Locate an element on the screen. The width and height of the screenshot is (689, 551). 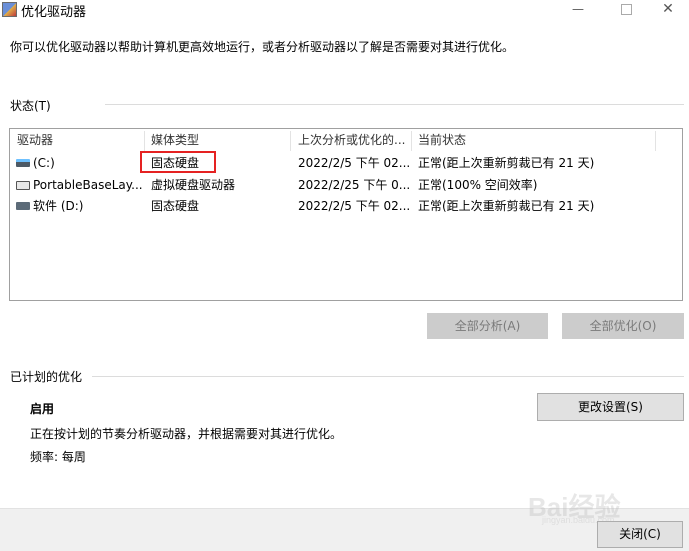
schedule-description: 正在按计划的节奏分析驱动器，并根据需要对其进行优化。 is located at coordinates (186, 434).